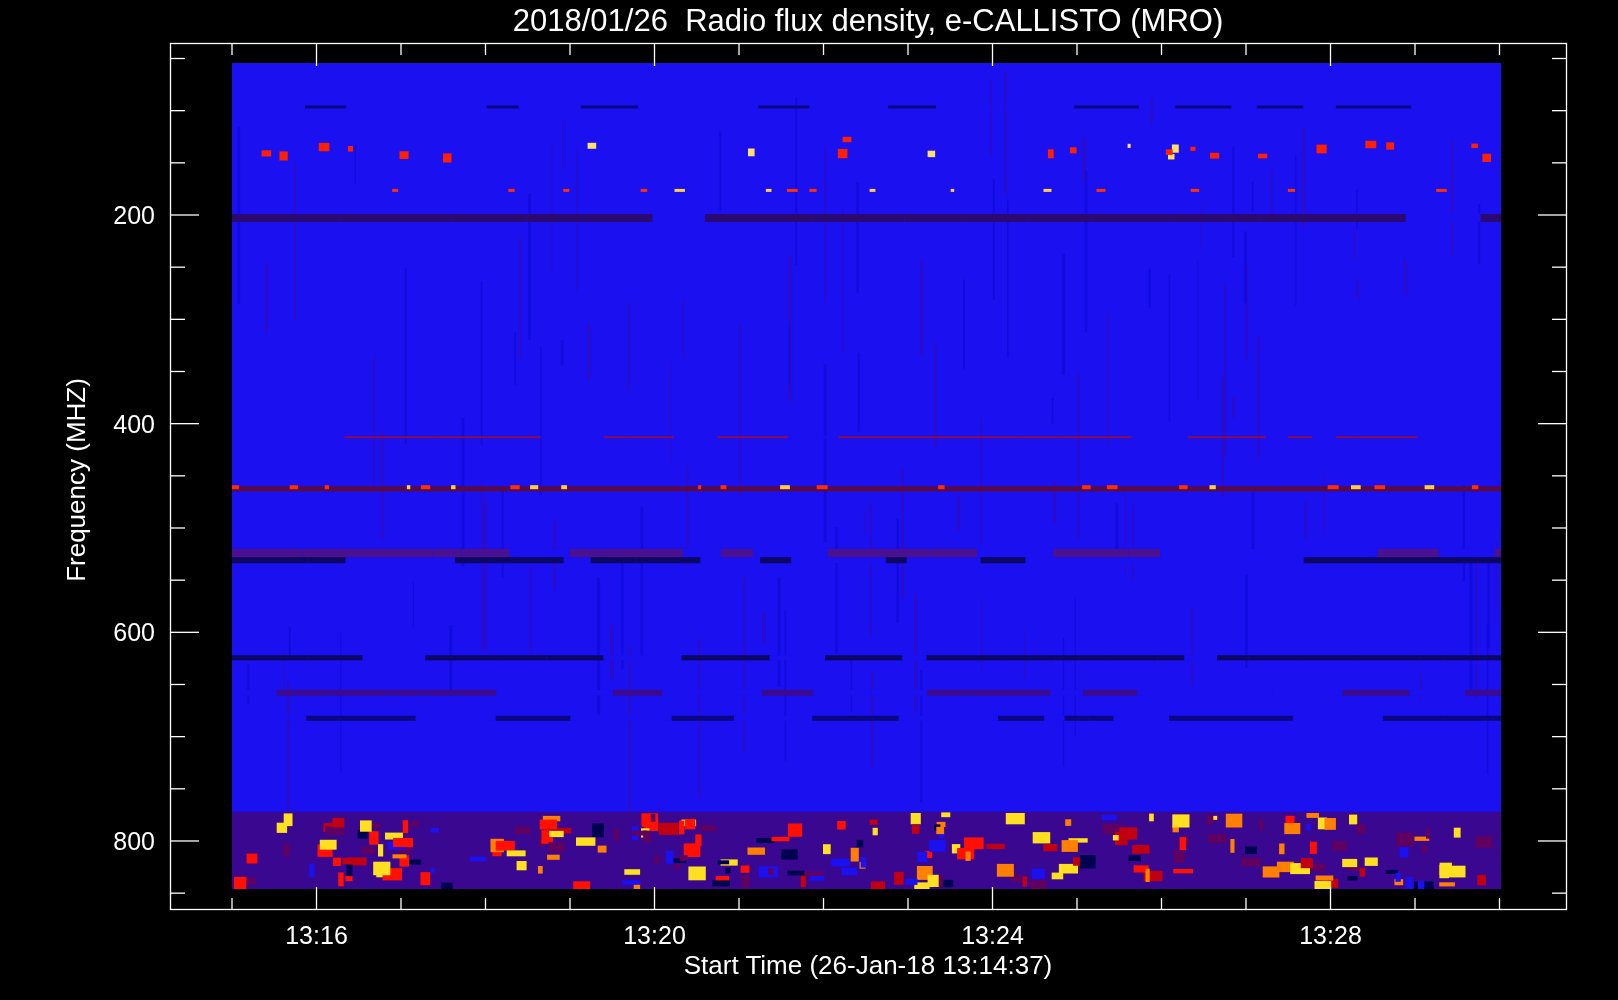  What do you see at coordinates (868, 965) in the screenshot?
I see `axis-label: Start Time (26-Jan-18 13:14:37)` at bounding box center [868, 965].